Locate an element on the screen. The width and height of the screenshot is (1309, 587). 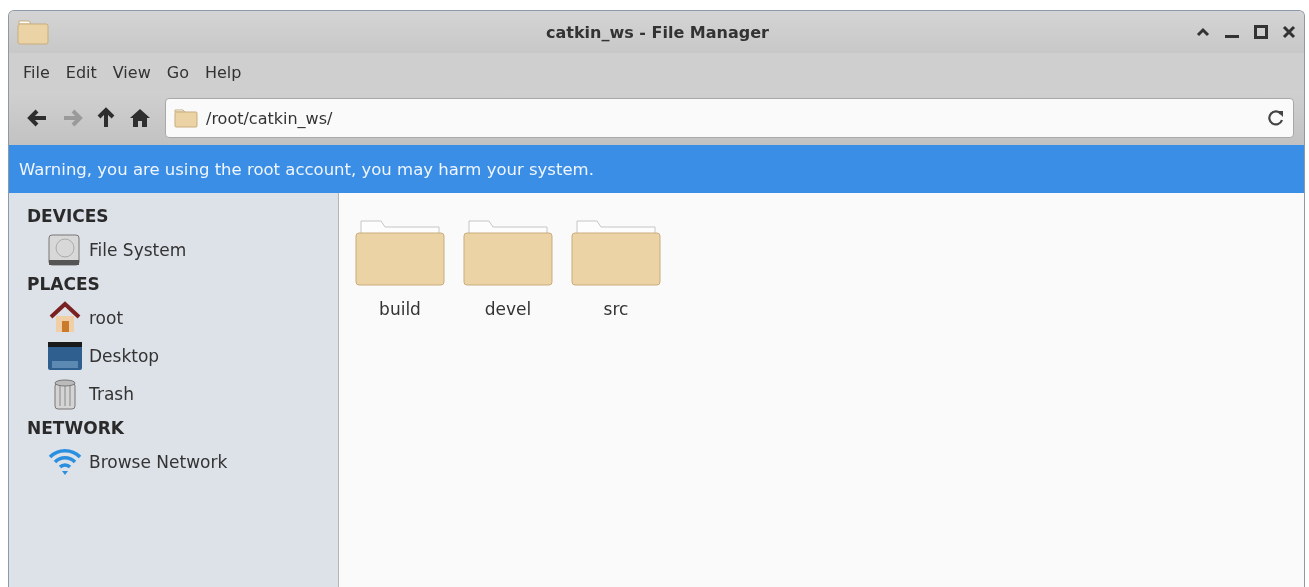
house-icon is located at coordinates (65, 318).